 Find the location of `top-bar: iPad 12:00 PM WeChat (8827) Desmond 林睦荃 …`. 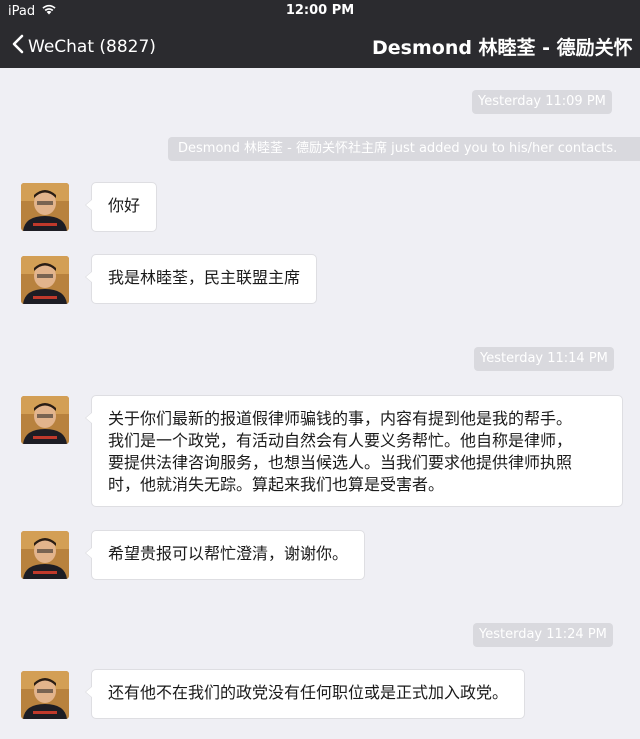

top-bar: iPad 12:00 PM WeChat (8827) Desmond 林睦荃 … is located at coordinates (320, 34).